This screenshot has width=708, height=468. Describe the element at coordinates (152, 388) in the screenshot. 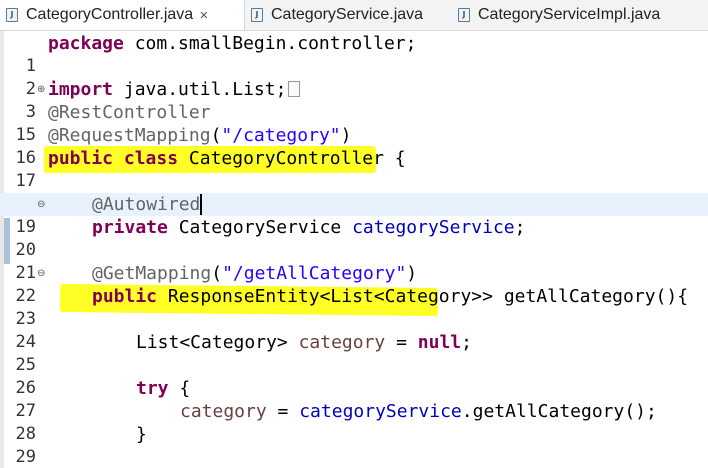

I see `keyword: try` at that location.